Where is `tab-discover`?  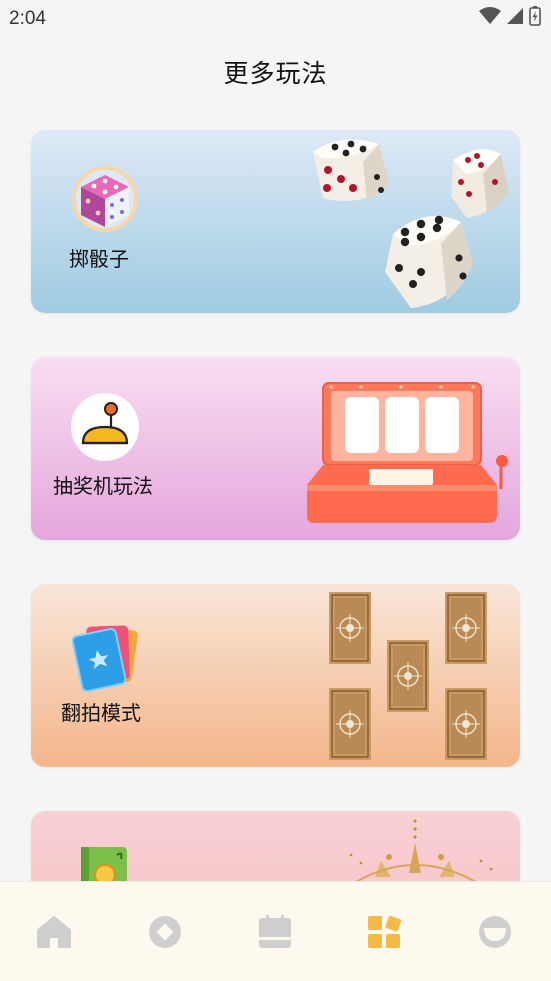 tab-discover is located at coordinates (165, 934).